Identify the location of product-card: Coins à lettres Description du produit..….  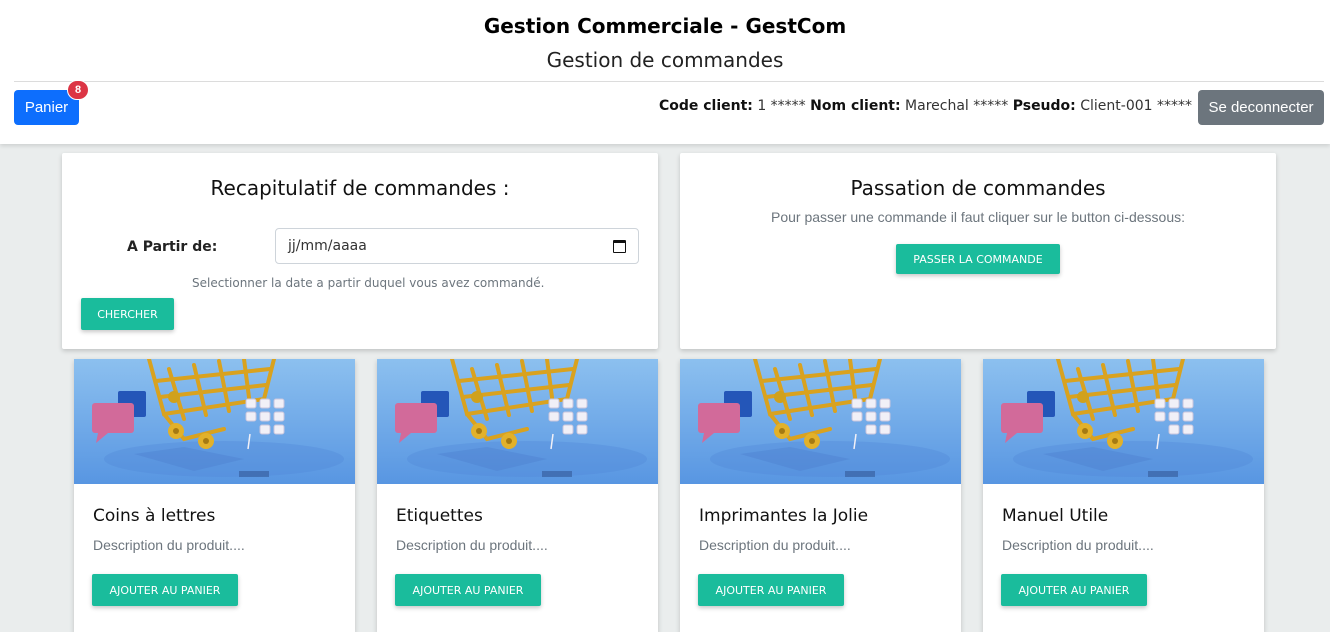
(214, 495).